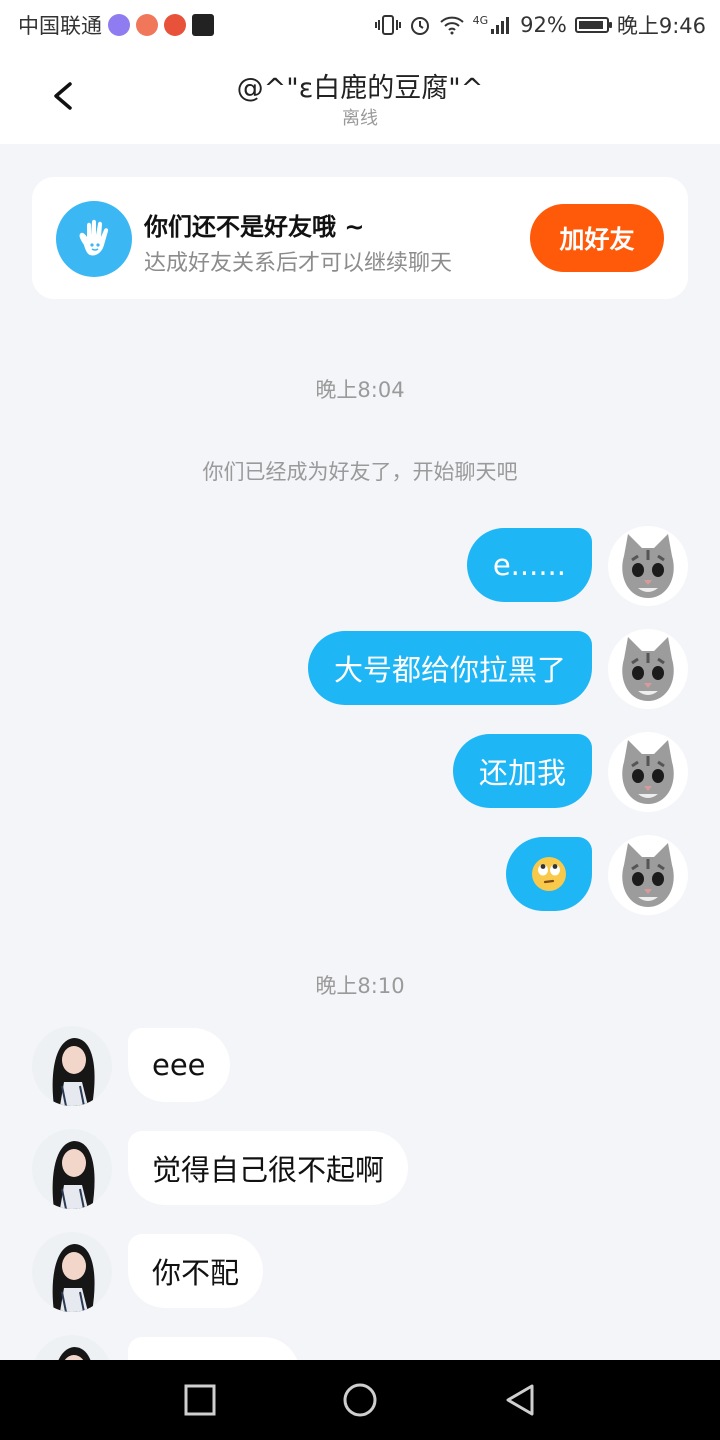  I want to click on battery-percent: 92%, so click(543, 25).